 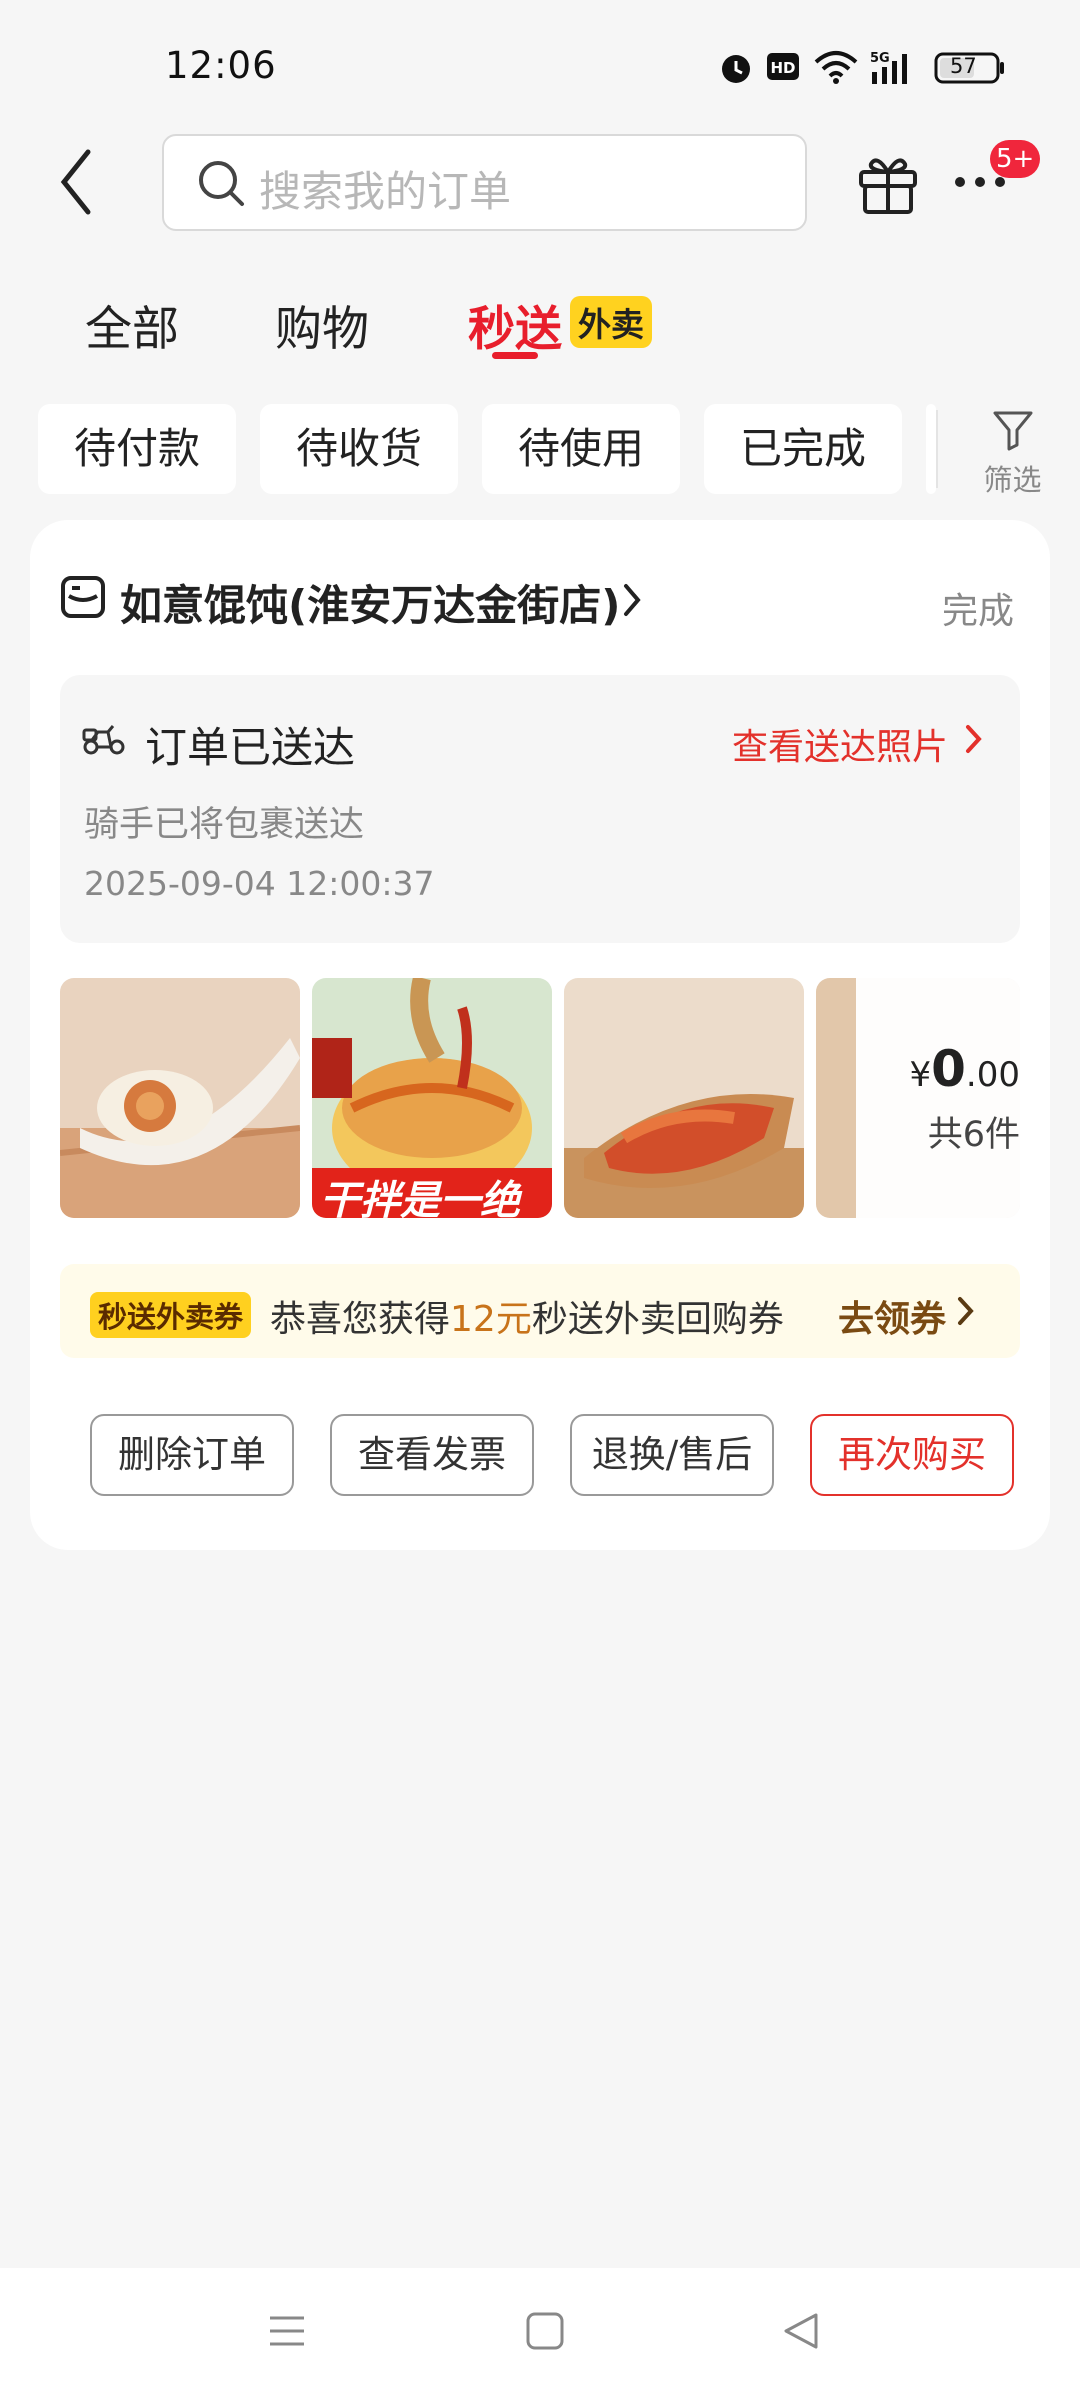 I want to click on tab-shopping: 购物, so click(x=322, y=324).